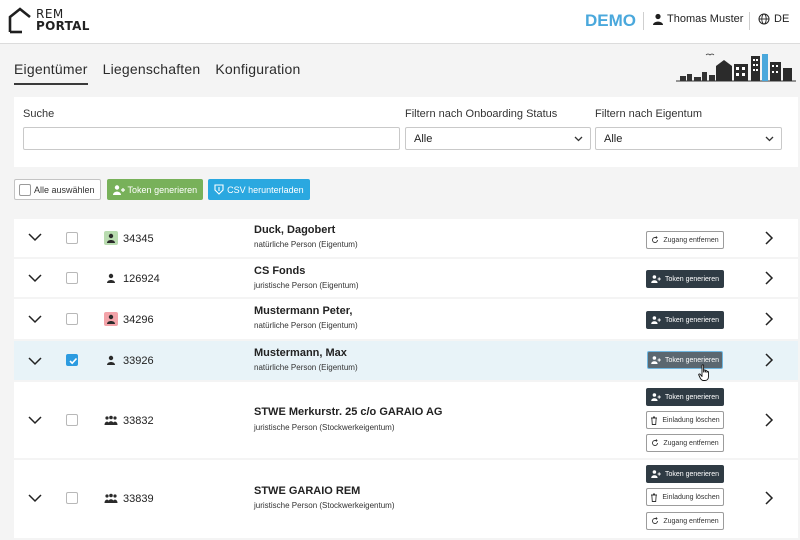 This screenshot has height=540, width=800. I want to click on globe-icon, so click(764, 19).